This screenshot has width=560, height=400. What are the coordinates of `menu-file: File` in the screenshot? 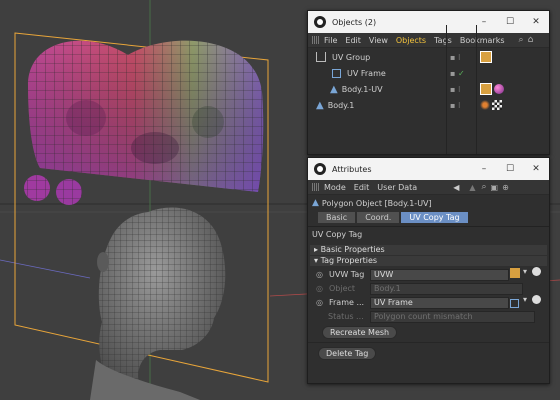 It's located at (330, 40).